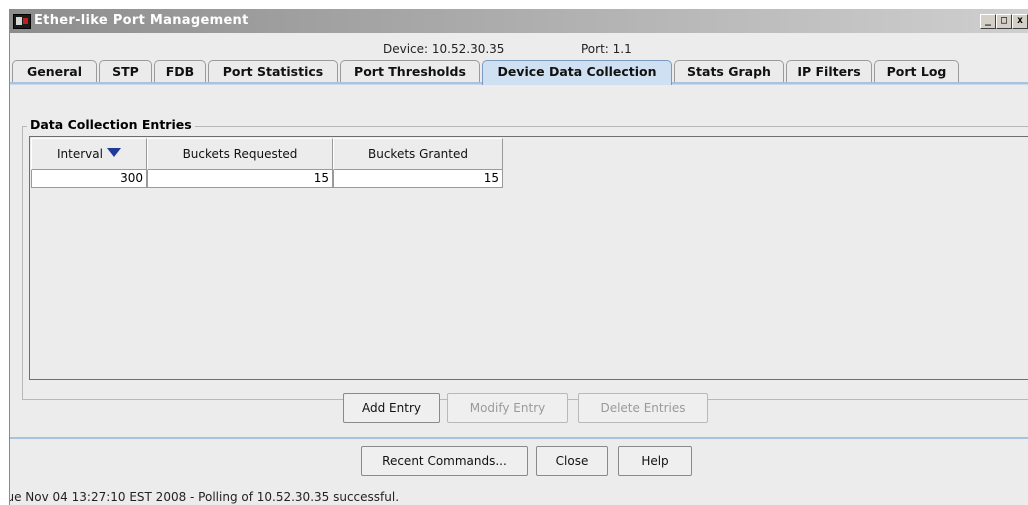 The height and width of the screenshot is (505, 1028). Describe the element at coordinates (655, 461) in the screenshot. I see `help-button: Help` at that location.